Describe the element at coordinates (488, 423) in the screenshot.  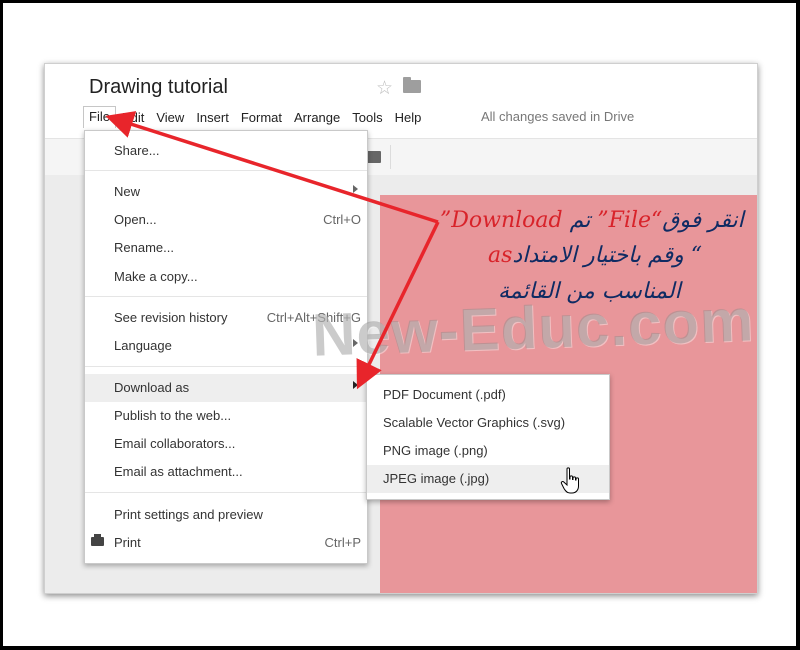
I see `download-svg: Scalable Vector Graphics (.svg)` at that location.